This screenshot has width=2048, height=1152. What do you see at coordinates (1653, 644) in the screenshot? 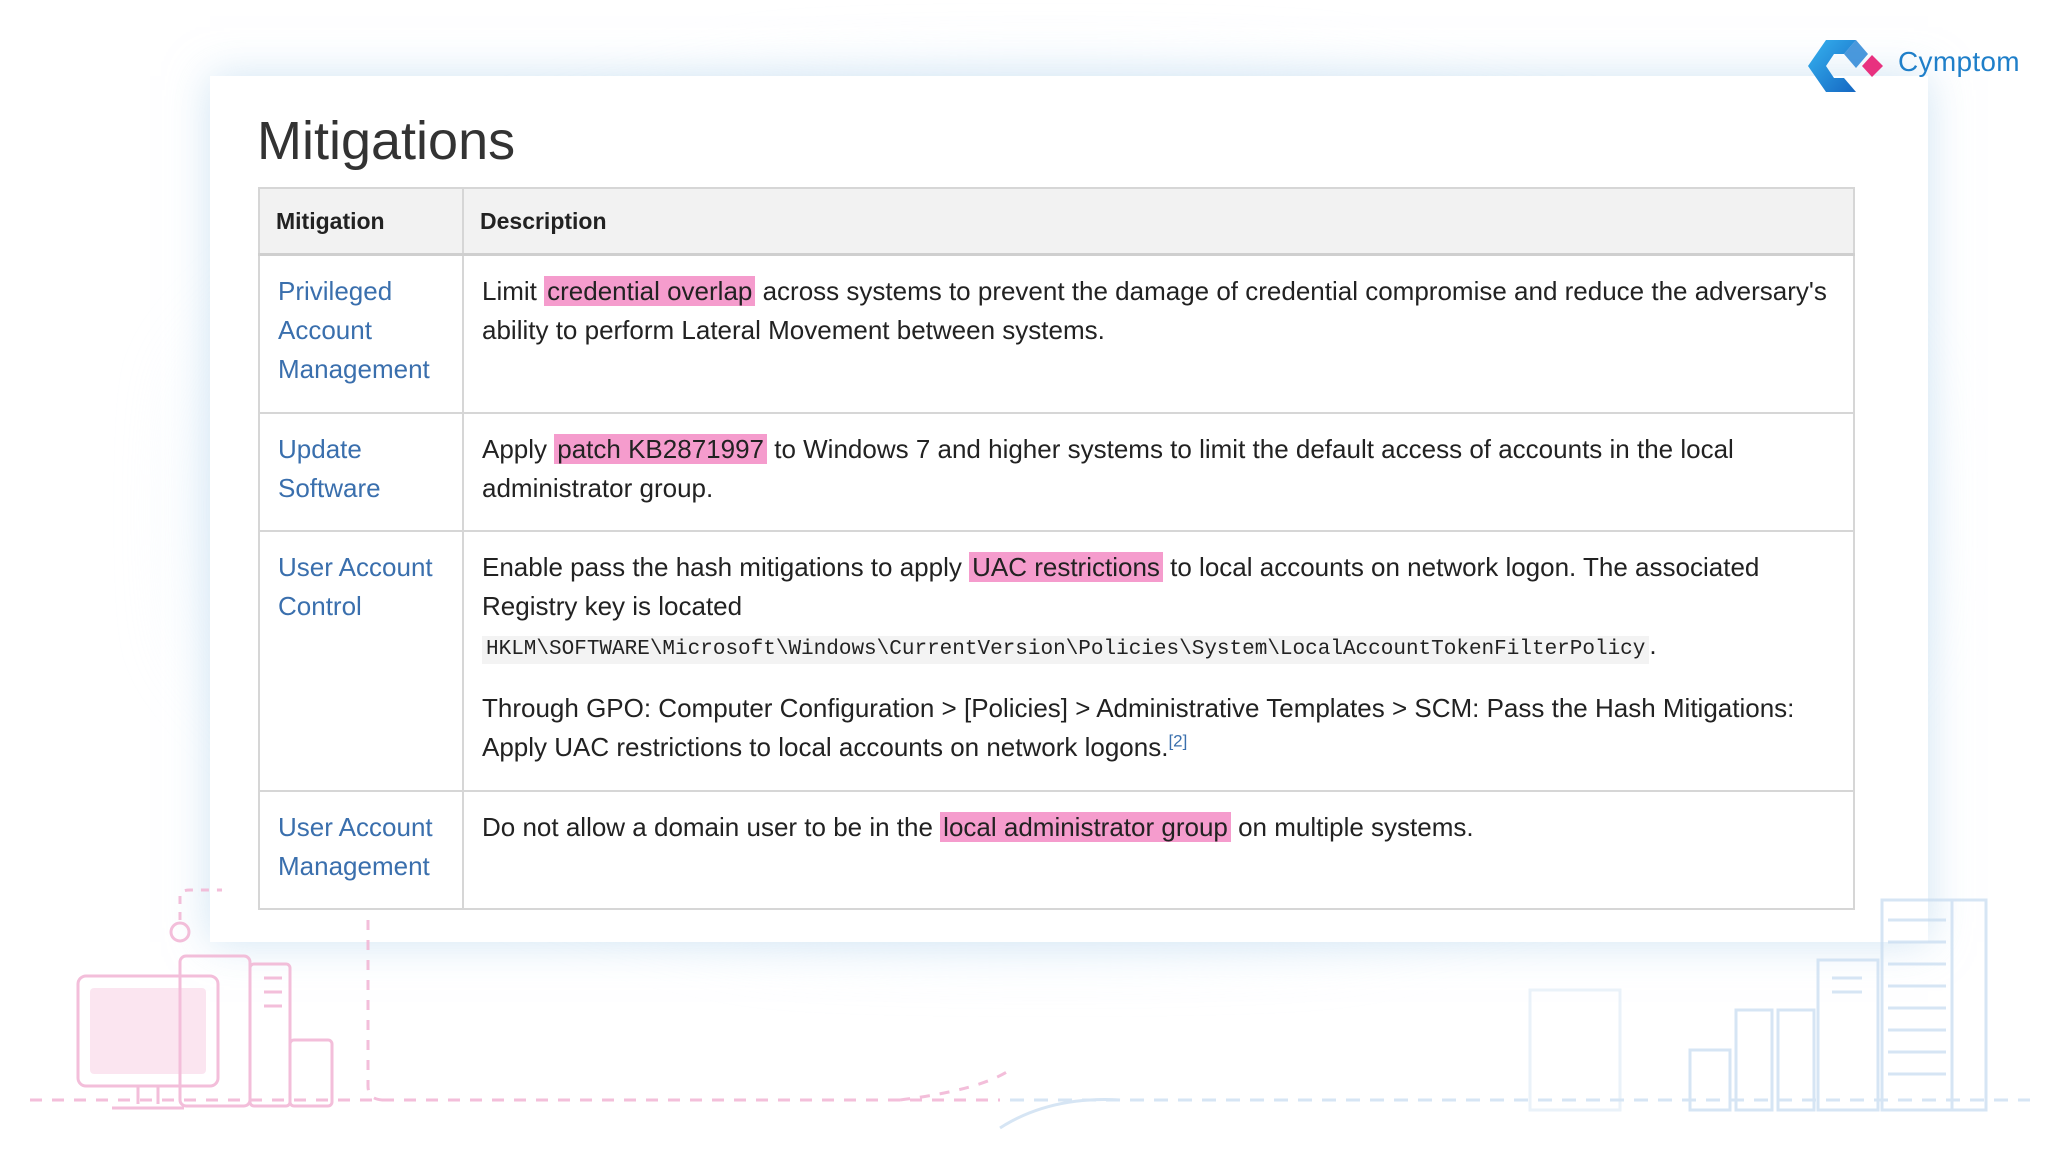
I see `description-text: .` at bounding box center [1653, 644].